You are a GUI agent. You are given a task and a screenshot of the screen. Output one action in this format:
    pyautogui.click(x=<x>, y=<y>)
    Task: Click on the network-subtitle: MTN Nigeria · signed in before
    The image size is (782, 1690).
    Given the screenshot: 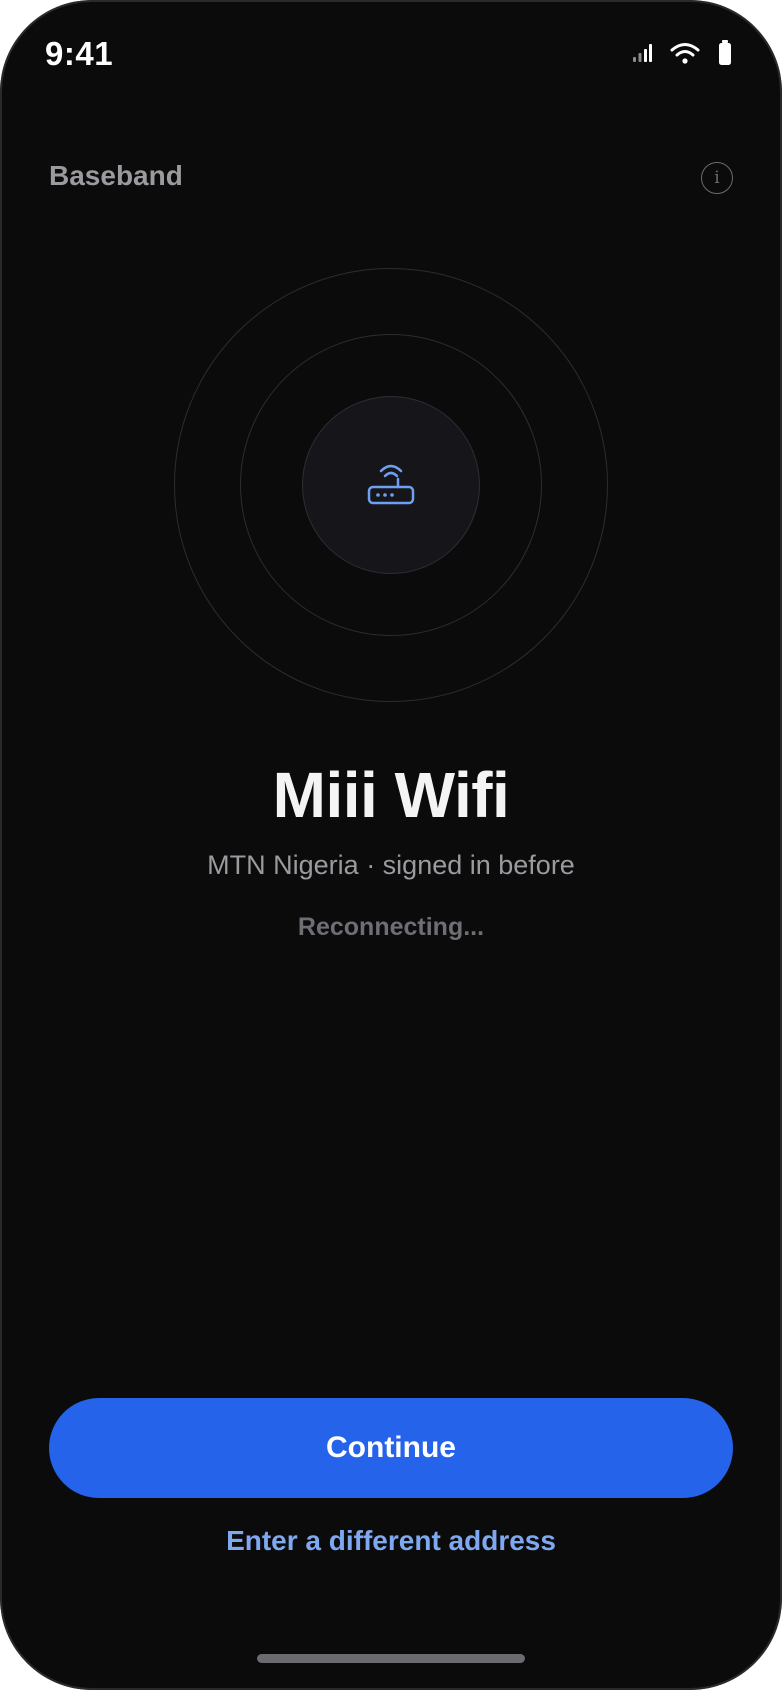 What is the action you would take?
    pyautogui.click(x=391, y=865)
    